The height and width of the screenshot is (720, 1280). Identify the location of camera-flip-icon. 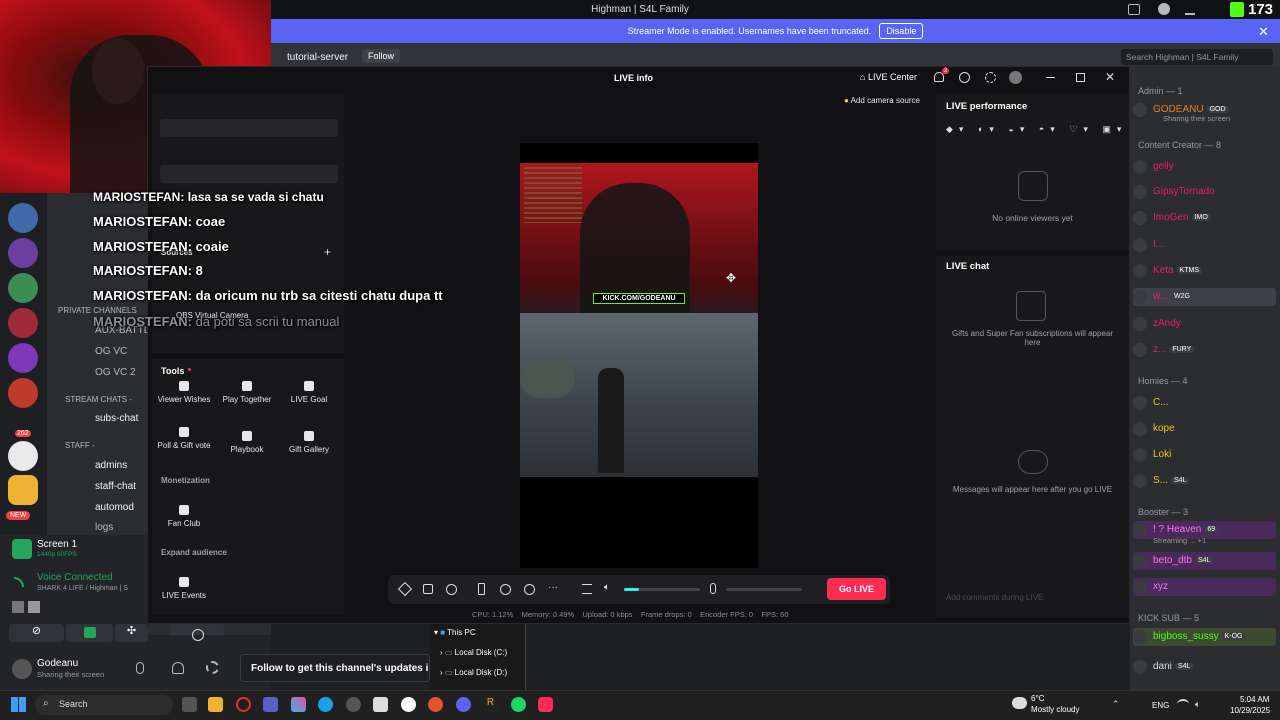
(529, 589).